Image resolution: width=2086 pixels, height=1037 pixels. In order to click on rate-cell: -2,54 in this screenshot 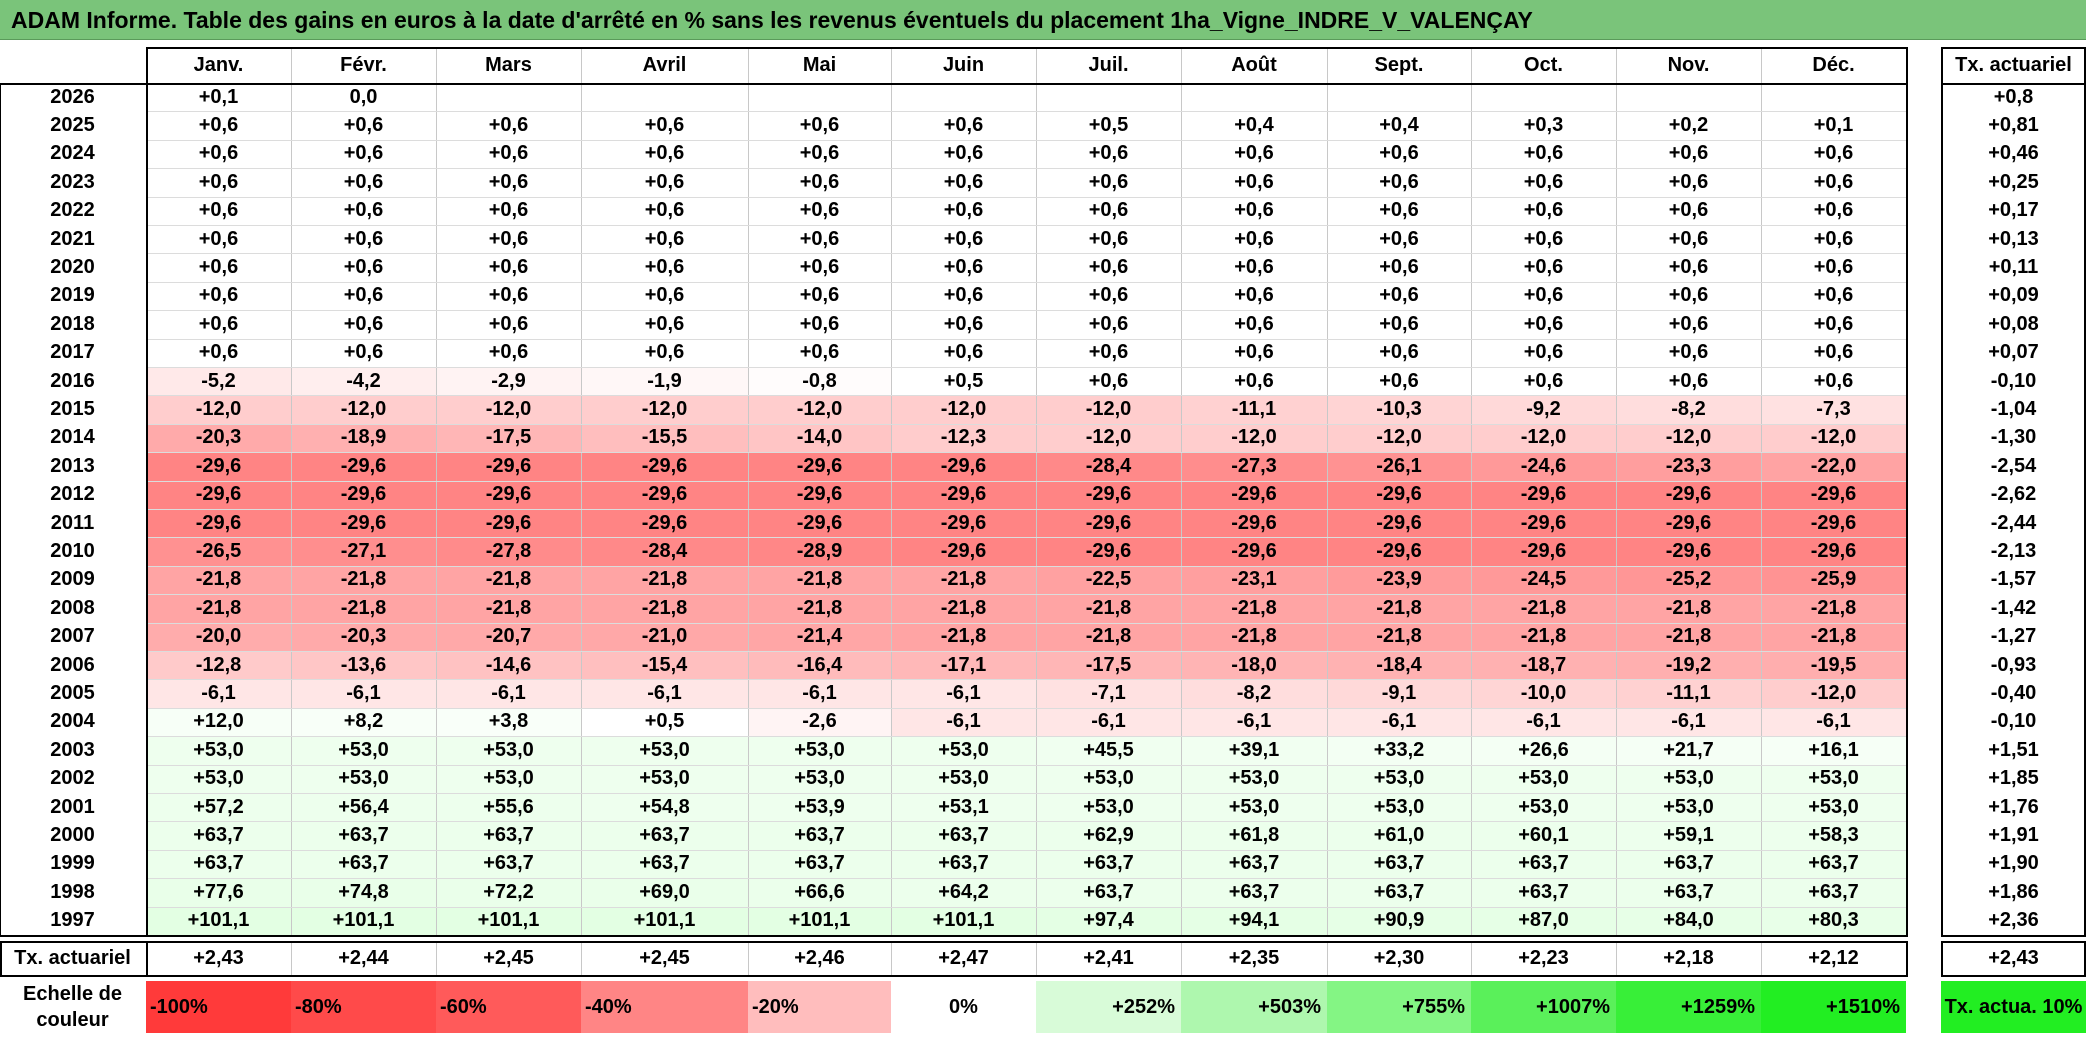, I will do `click(2013, 465)`.